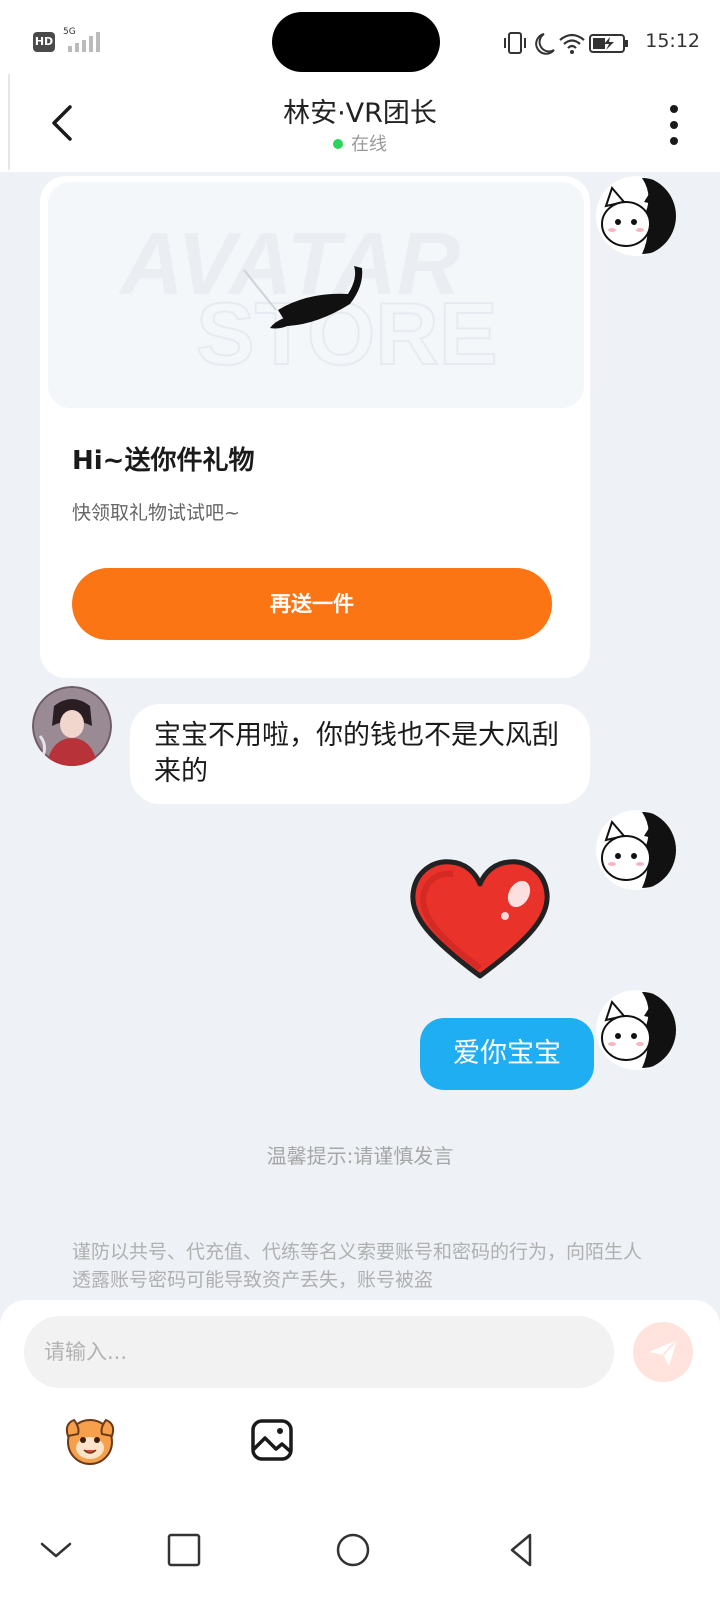 The width and height of the screenshot is (720, 1600). Describe the element at coordinates (272, 1440) in the screenshot. I see `image-icon` at that location.